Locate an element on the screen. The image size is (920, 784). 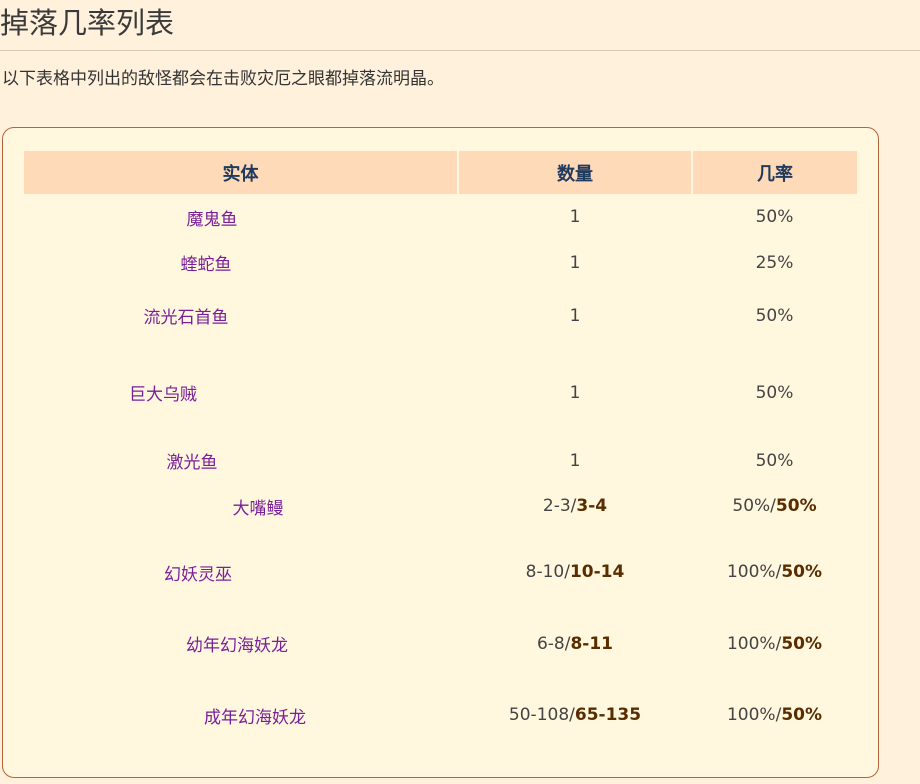
entity-link: 激光鱼 is located at coordinates (192, 460).